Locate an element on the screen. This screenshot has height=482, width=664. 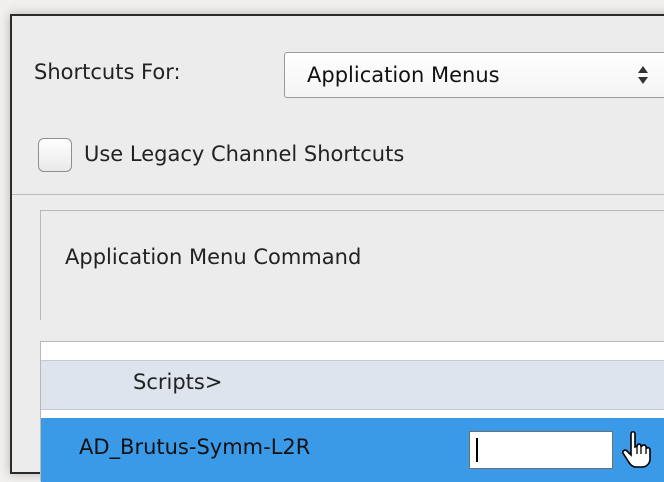
table-row-group: Scripts> is located at coordinates (352, 385).